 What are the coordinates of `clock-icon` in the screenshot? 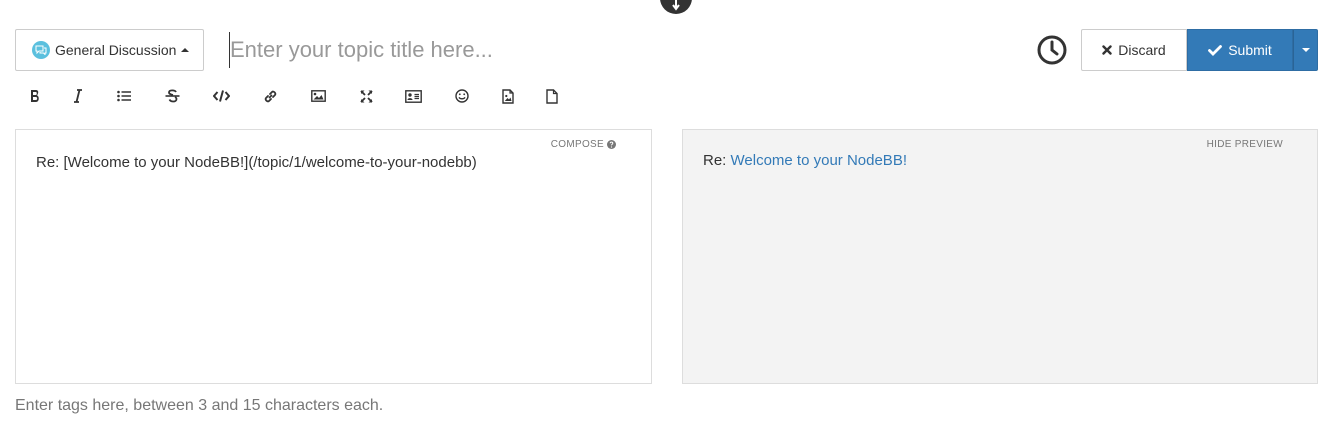 It's located at (1052, 50).